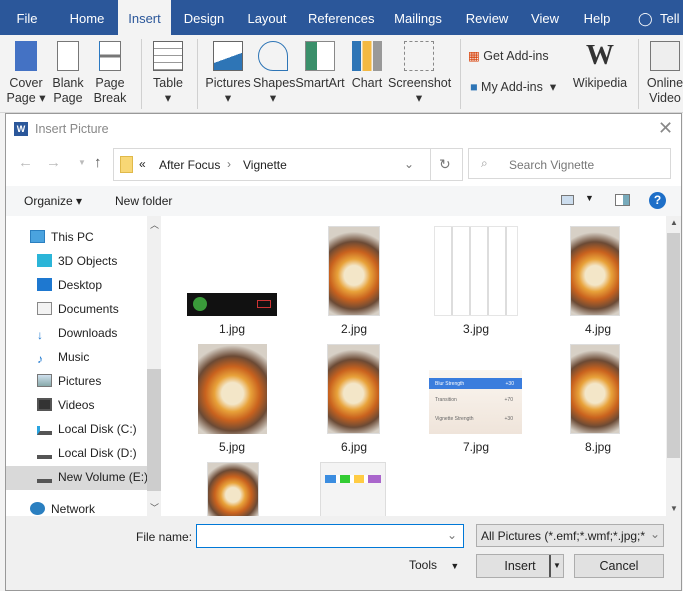  Describe the element at coordinates (69, 381) in the screenshot. I see `nav-pictures: Pictures` at that location.